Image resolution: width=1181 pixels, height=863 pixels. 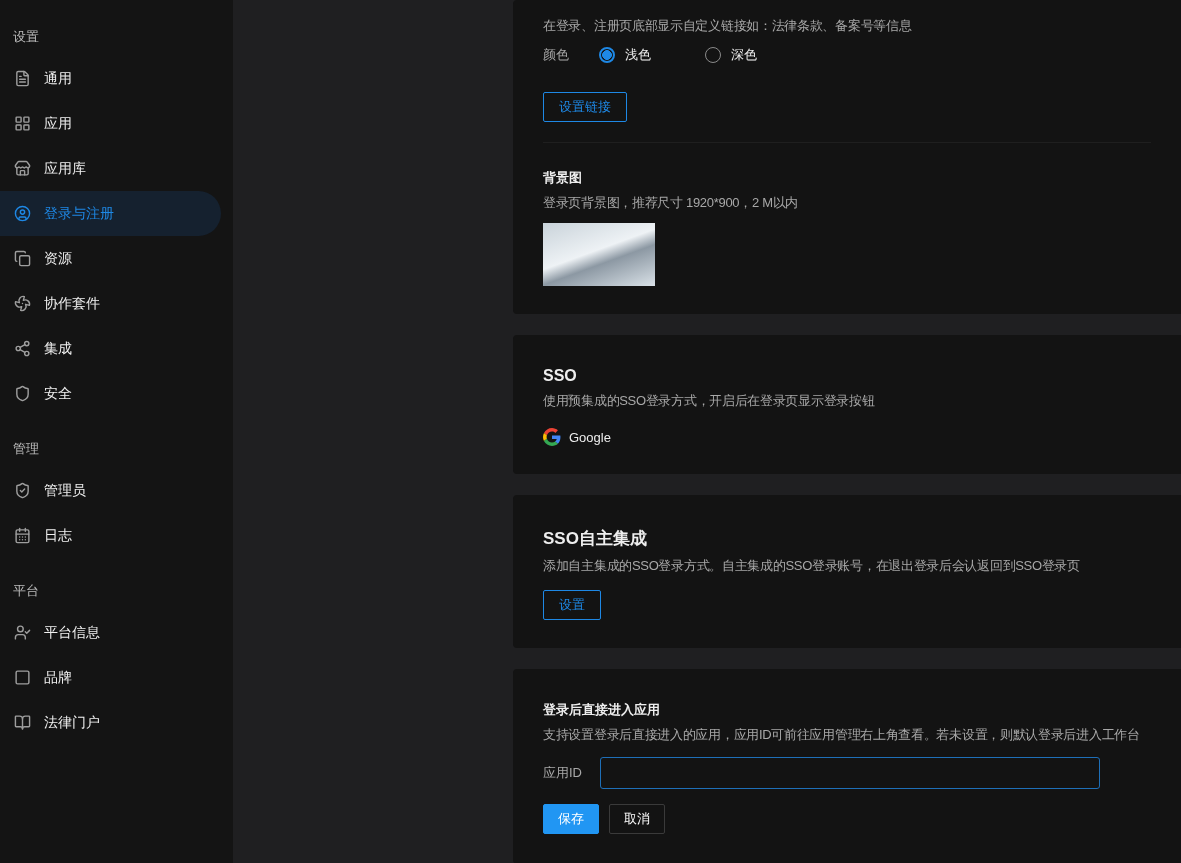 I want to click on set-links-button: 设置链接, so click(x=585, y=107).